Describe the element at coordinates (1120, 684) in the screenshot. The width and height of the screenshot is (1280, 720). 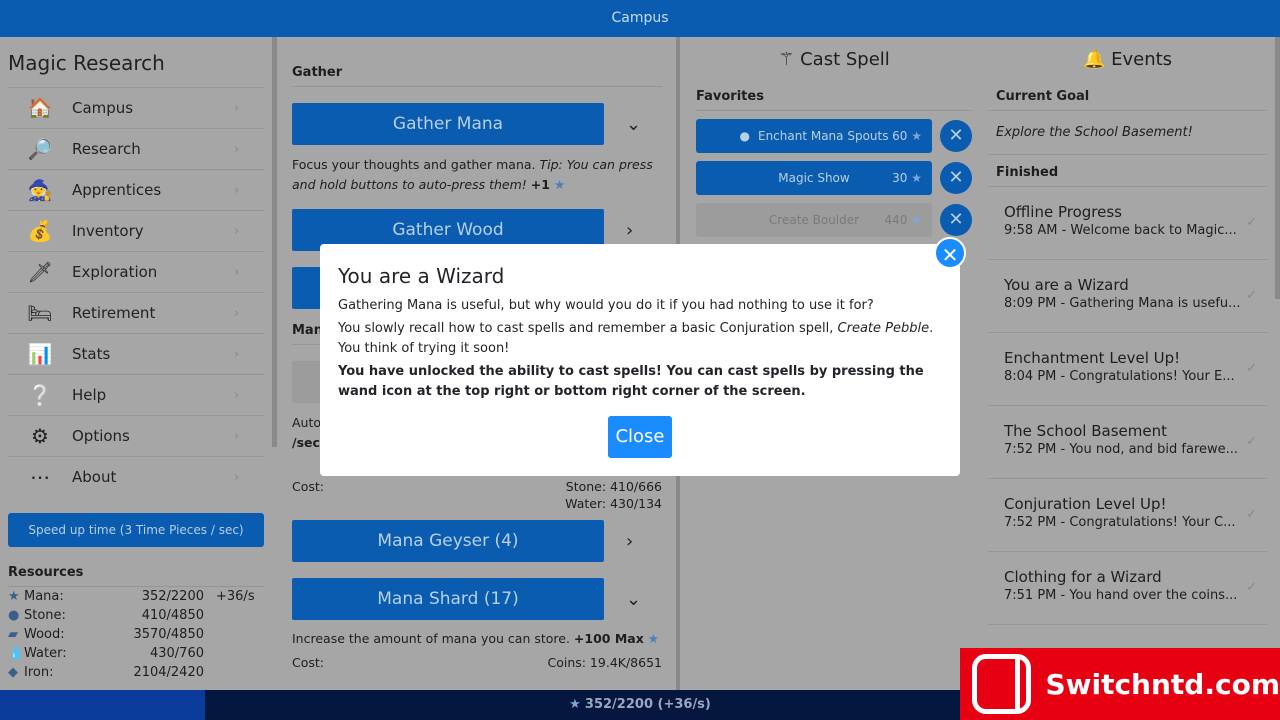
I see `watermark: Switchntd.com` at that location.